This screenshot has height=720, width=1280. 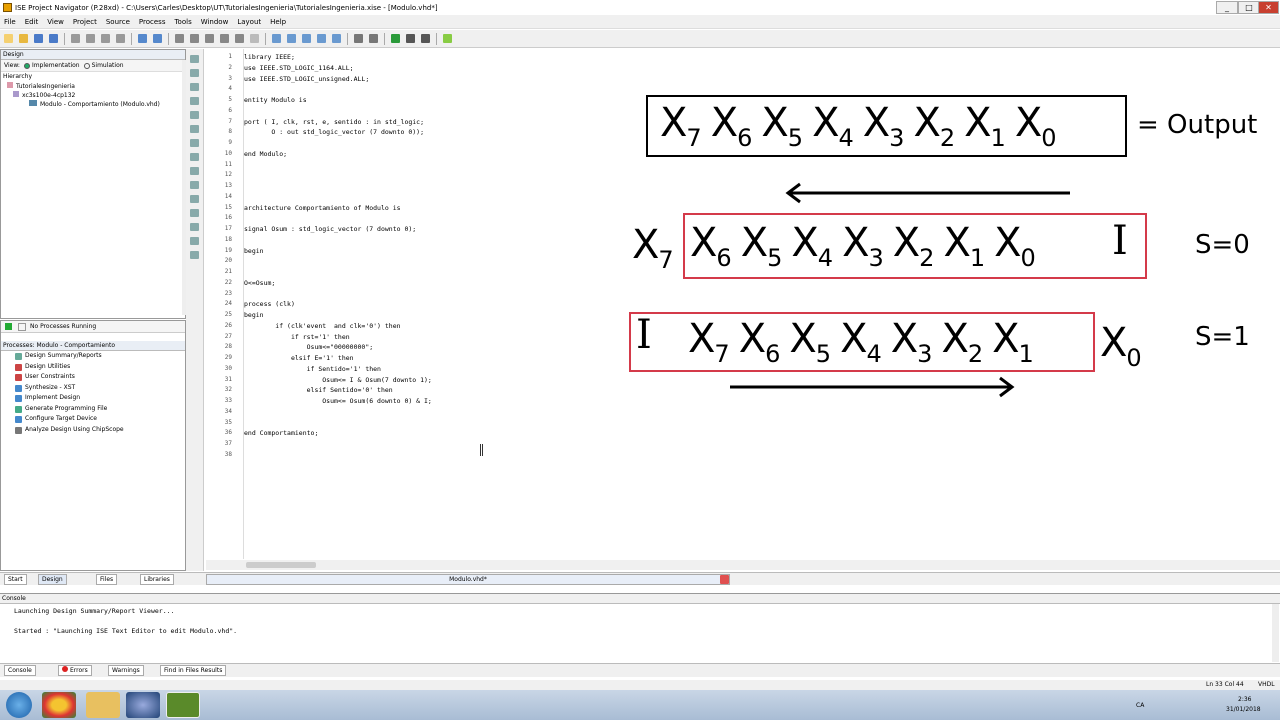 I want to click on code-line: end Modulo;, so click(x=265, y=154).